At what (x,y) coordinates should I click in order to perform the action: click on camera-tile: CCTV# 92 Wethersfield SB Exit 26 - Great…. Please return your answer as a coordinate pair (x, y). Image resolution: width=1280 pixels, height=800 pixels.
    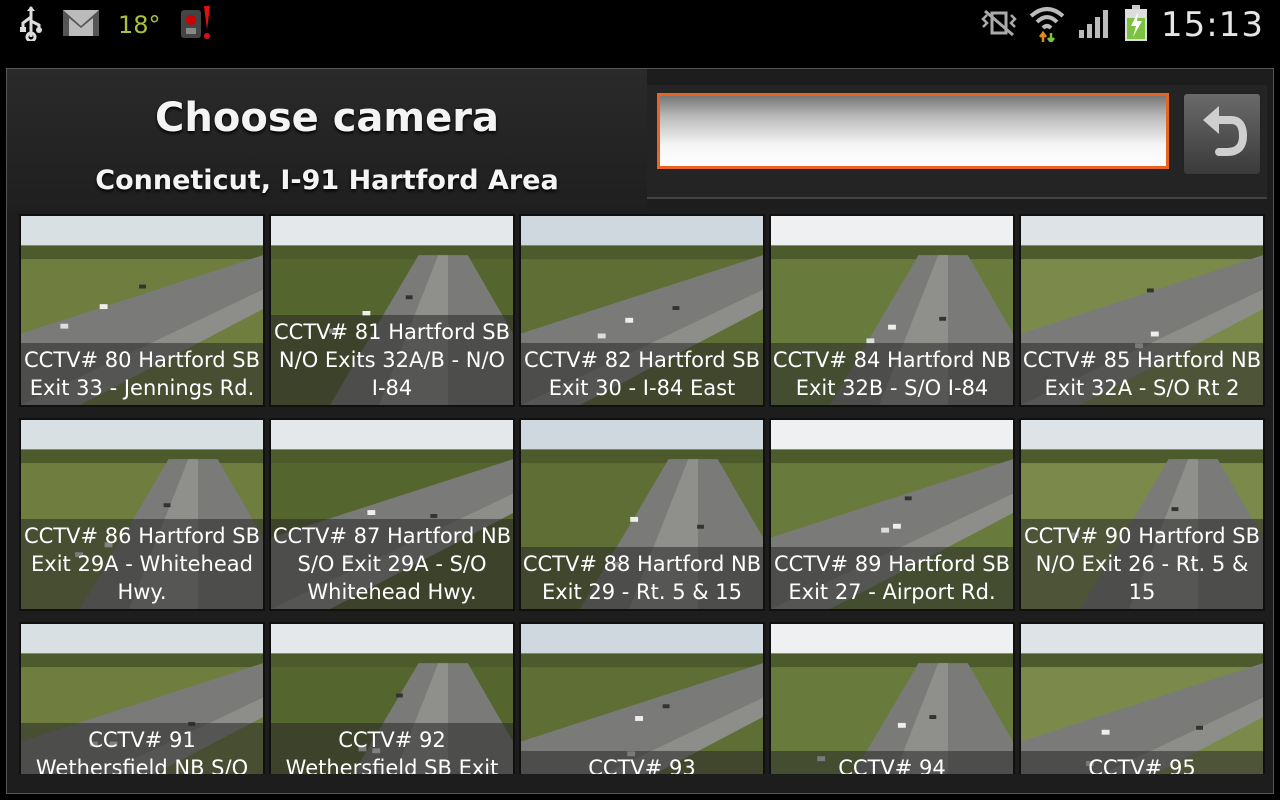
    Looking at the image, I should click on (392, 698).